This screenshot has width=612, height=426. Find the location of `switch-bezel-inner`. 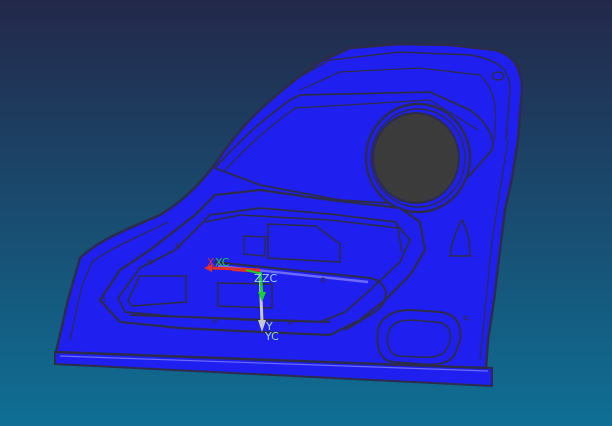

switch-bezel-inner is located at coordinates (419, 339).